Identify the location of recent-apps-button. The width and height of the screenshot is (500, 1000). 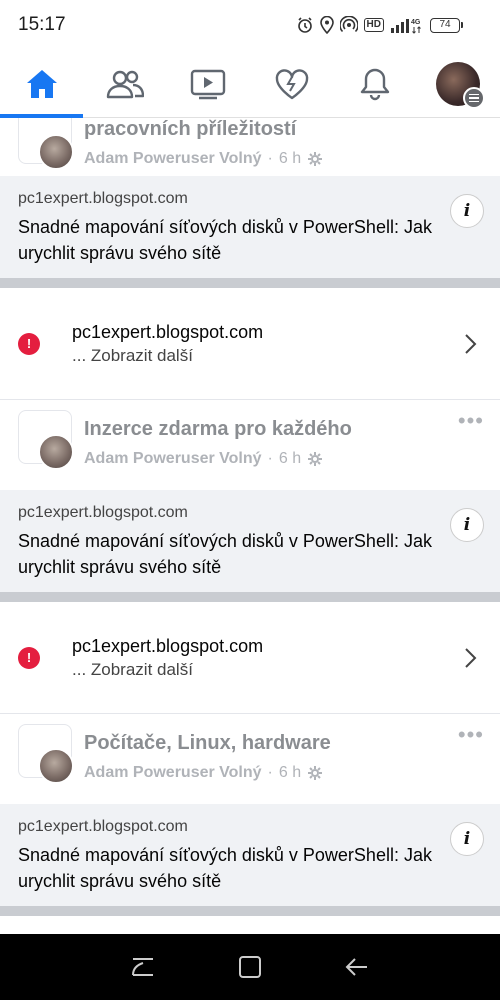
(143, 967).